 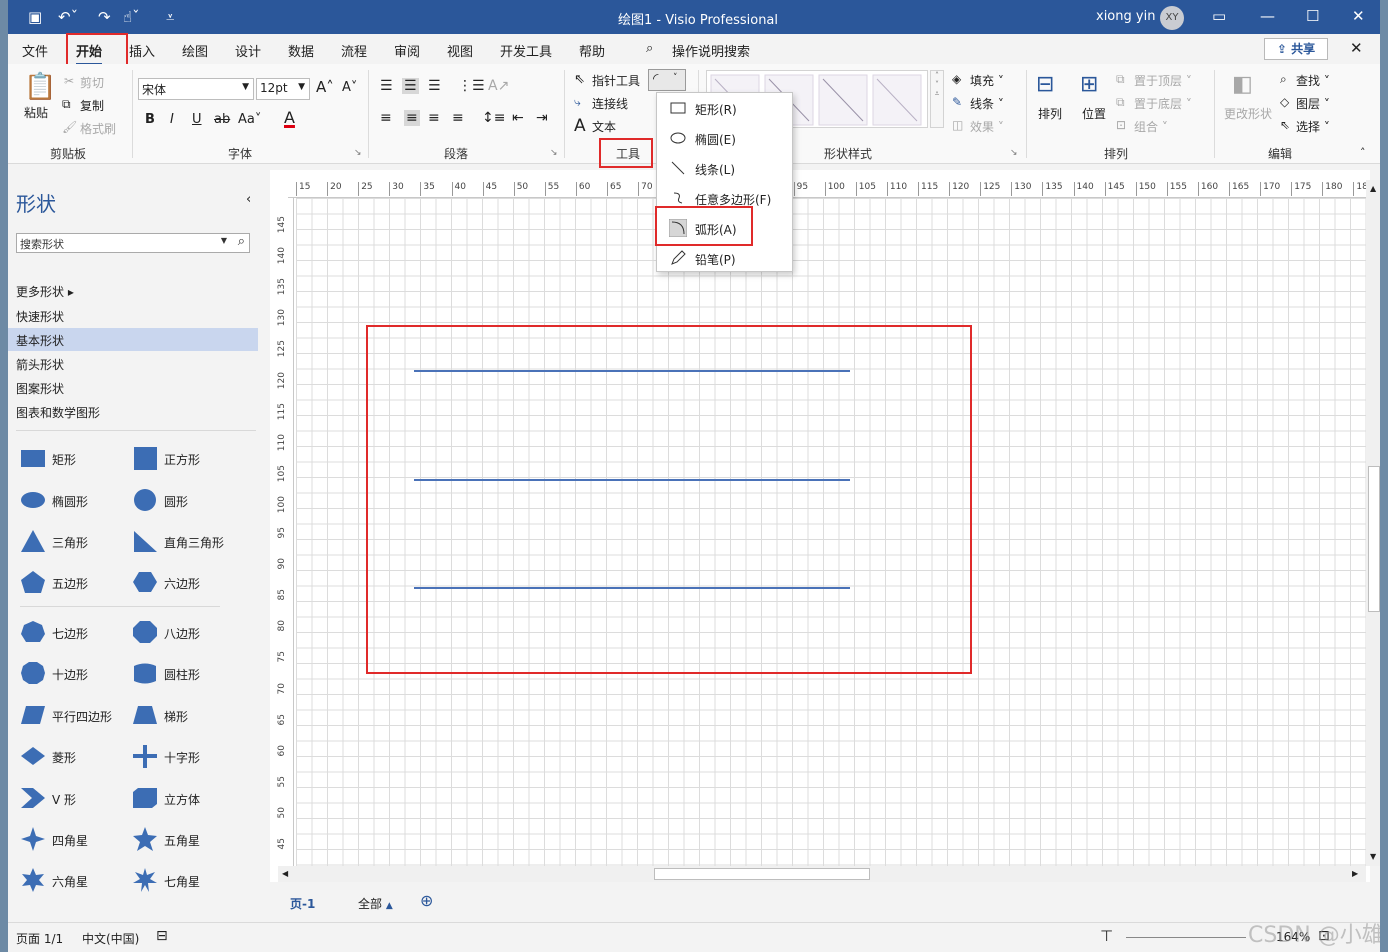 I want to click on text-tool-button: 文本, so click(x=604, y=126).